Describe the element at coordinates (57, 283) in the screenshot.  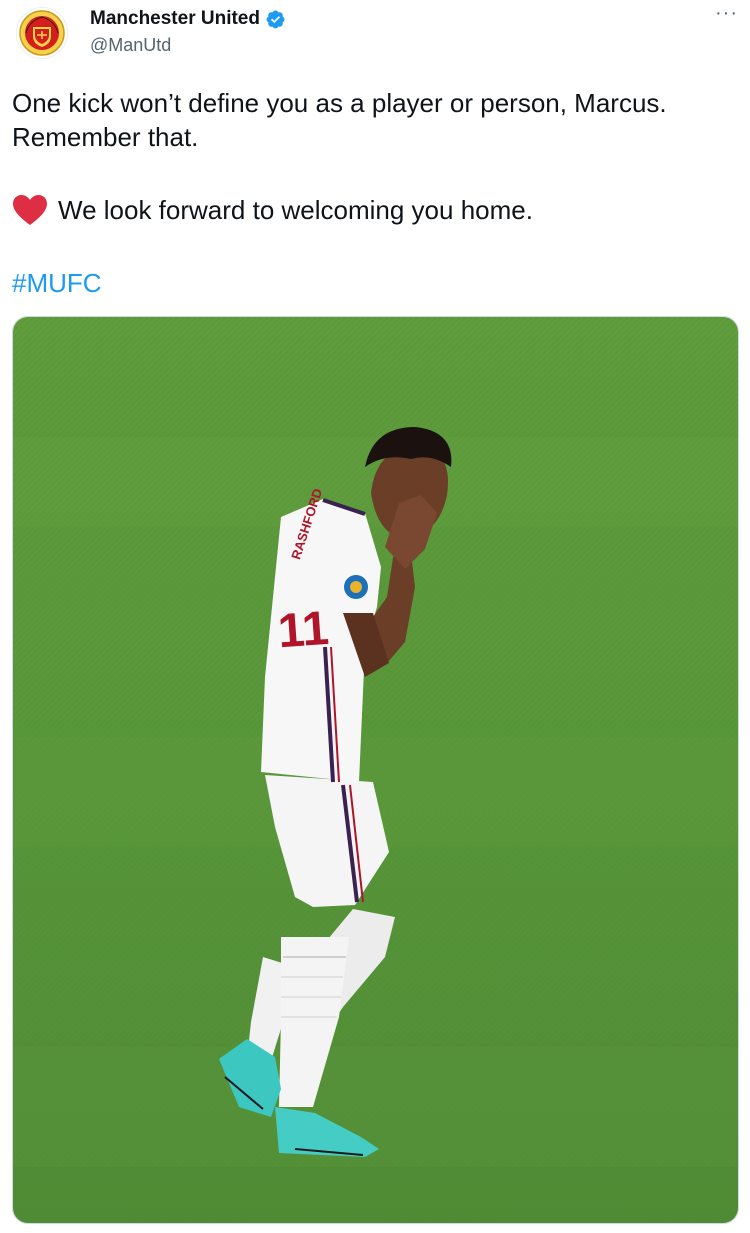
I see `hashtag-link: #MUFC` at that location.